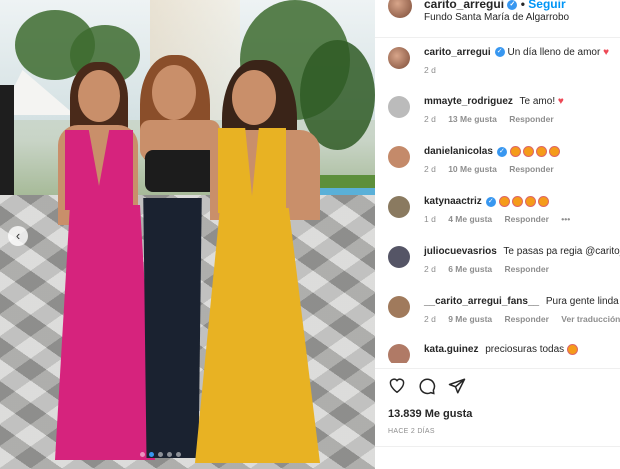 The image size is (620, 469). I want to click on caption-text-row: carito_arregui ✓ Un día lleno de amor ♥, so click(516, 52).